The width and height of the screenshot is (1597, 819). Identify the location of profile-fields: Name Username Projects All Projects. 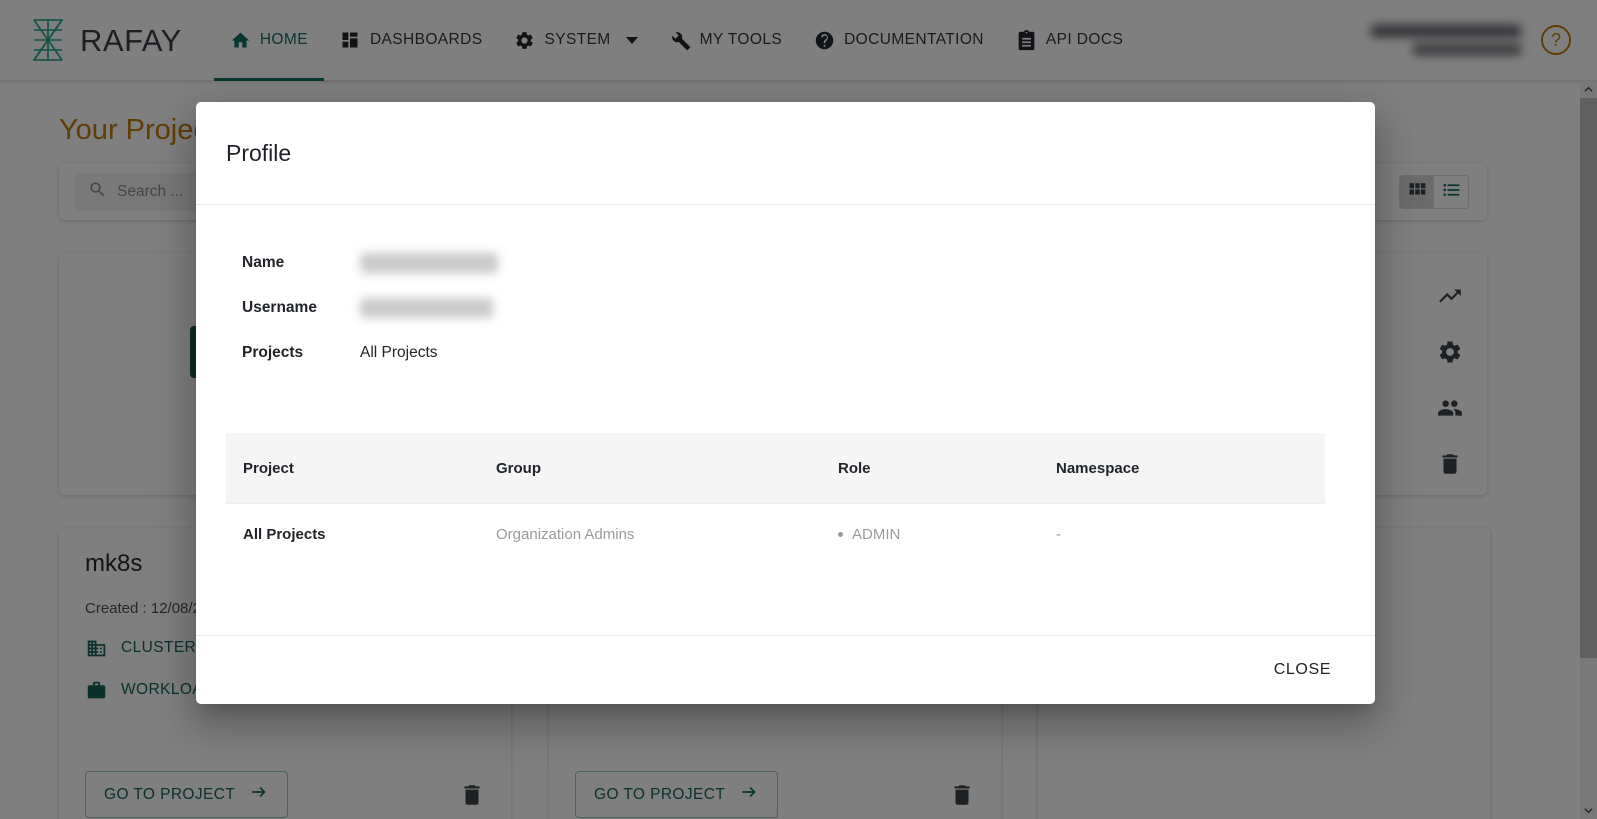
(793, 307).